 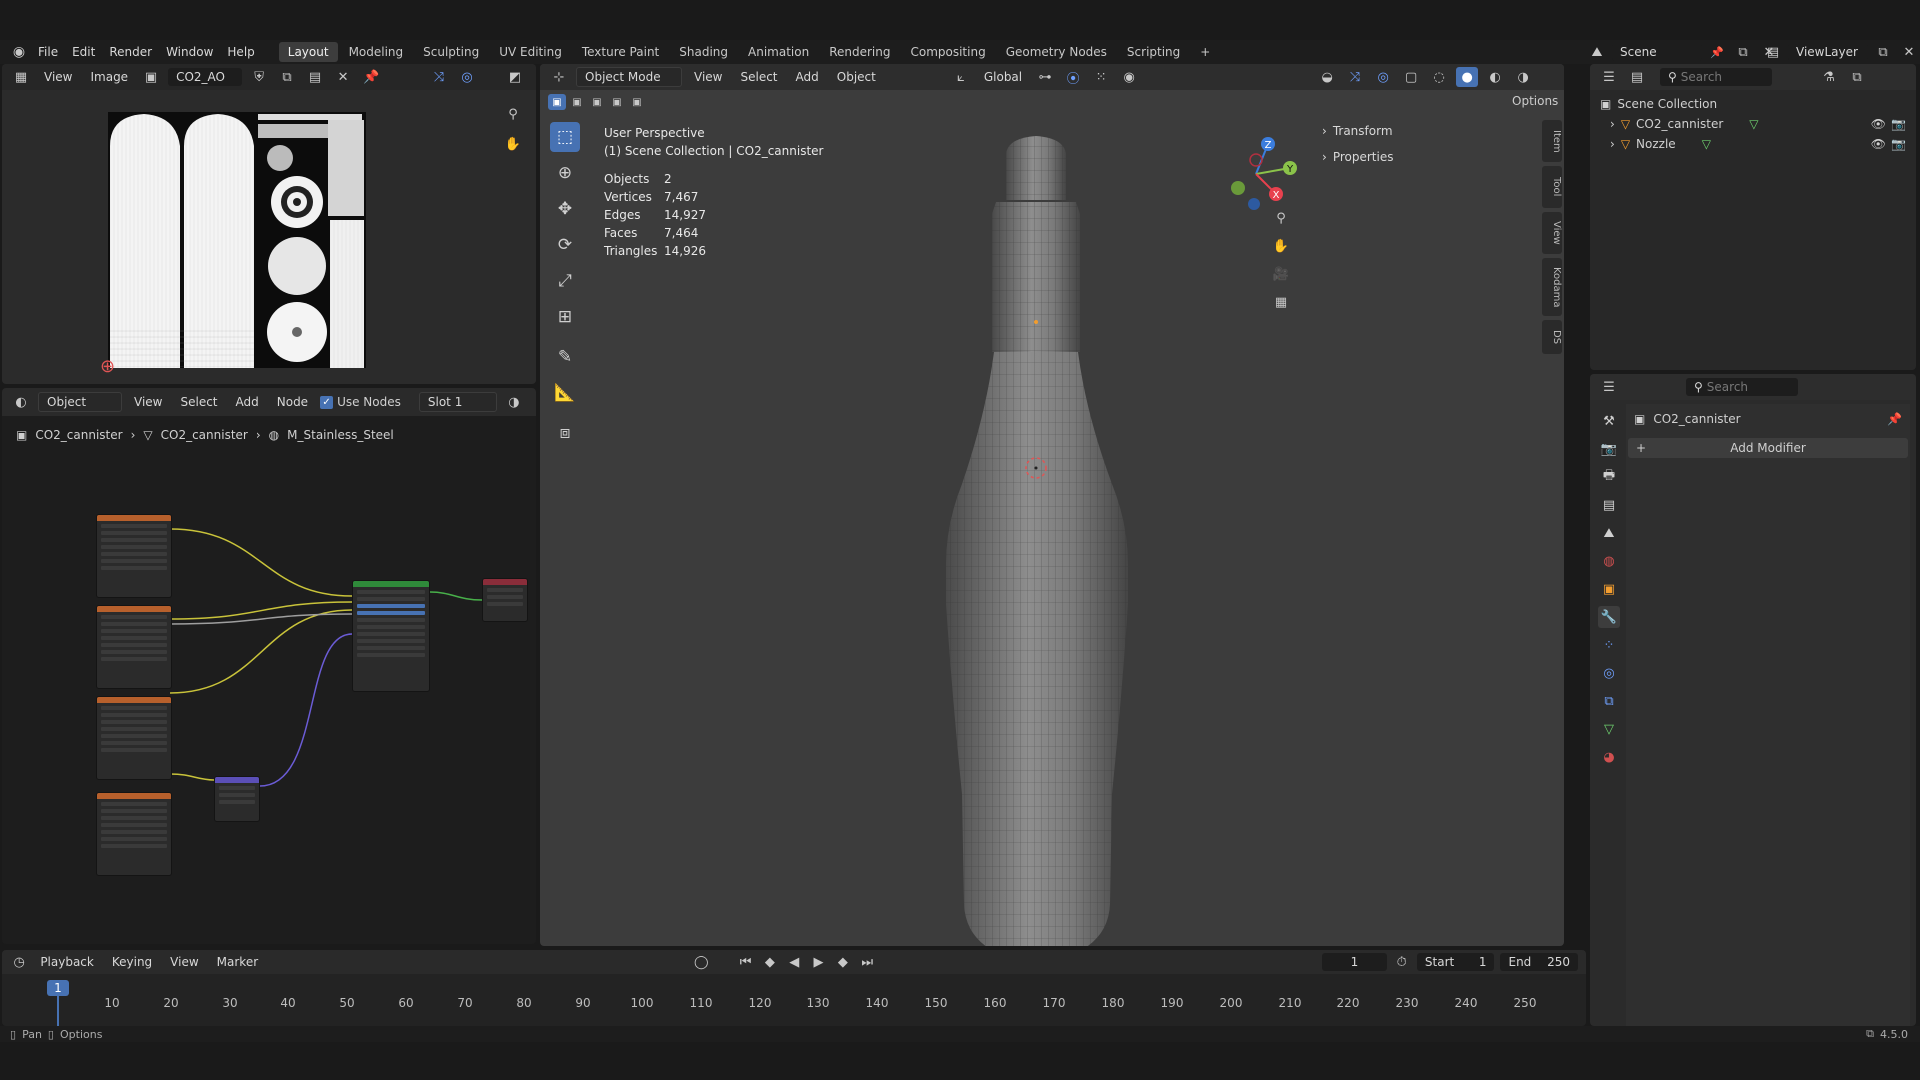 What do you see at coordinates (859, 52) in the screenshot?
I see `tab-rendering: Rendering` at bounding box center [859, 52].